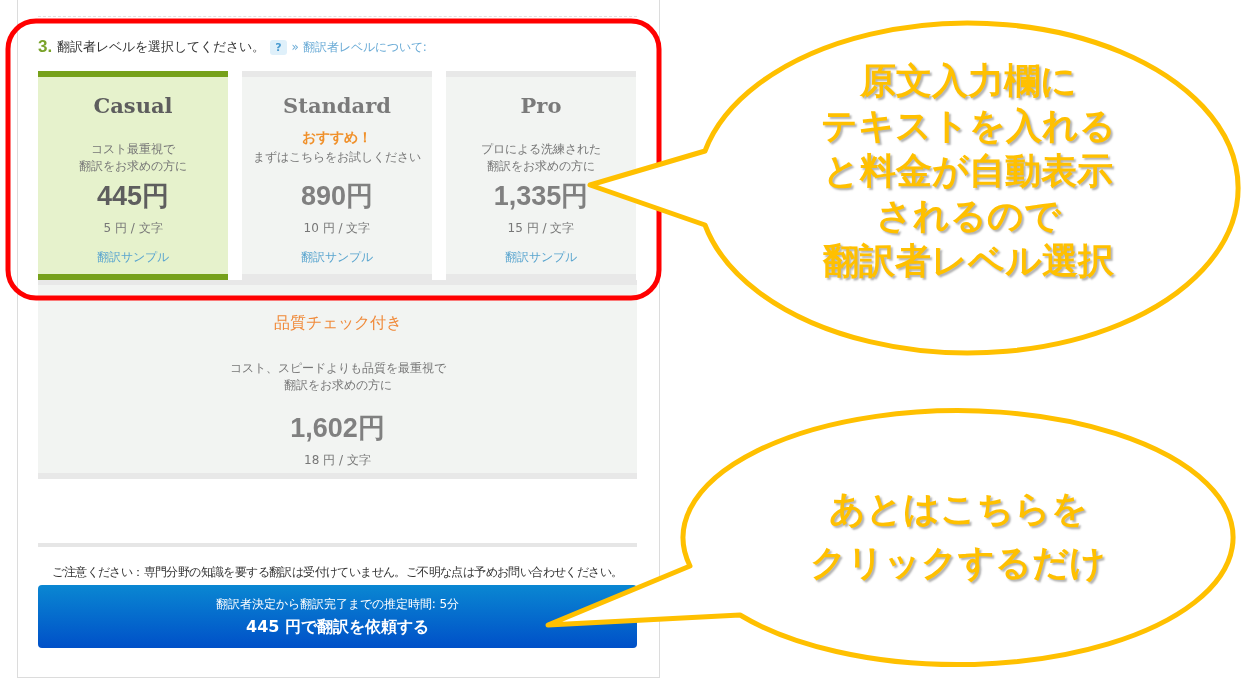 This screenshot has height=695, width=1243. I want to click on order-button: 翻訳者決定から翻訳完了までの推定時間: 5分 445 円で翻訳を依頼する, so click(337, 616).